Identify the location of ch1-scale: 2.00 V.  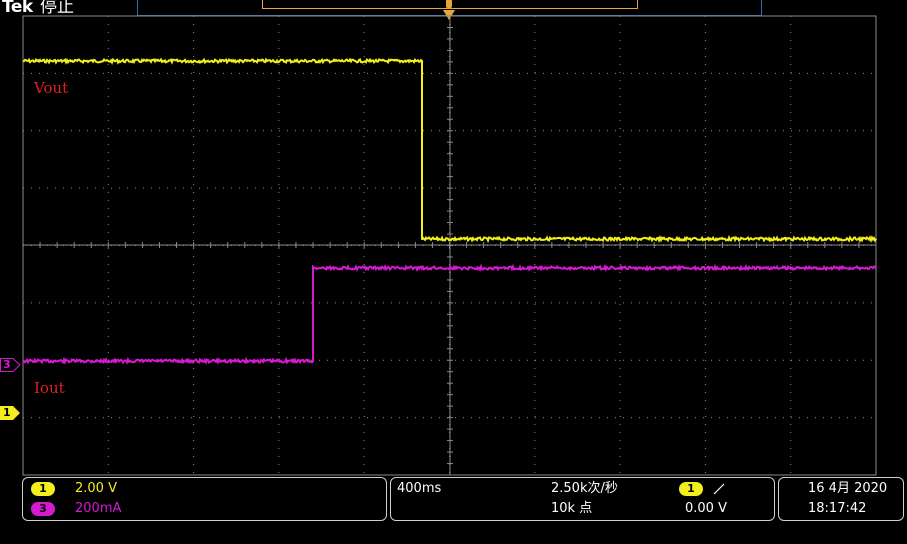
(96, 488).